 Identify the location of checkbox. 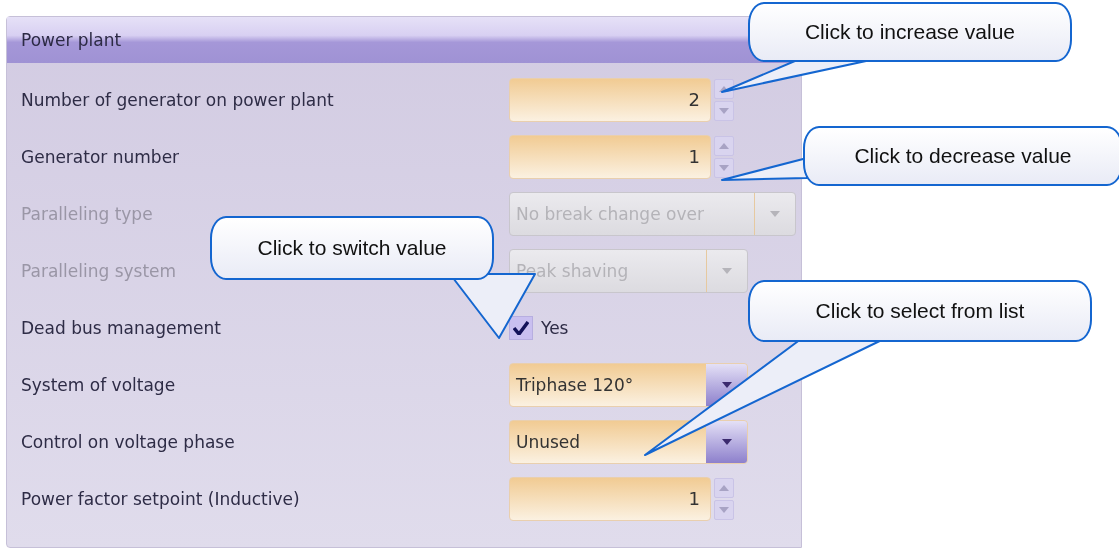
(521, 327).